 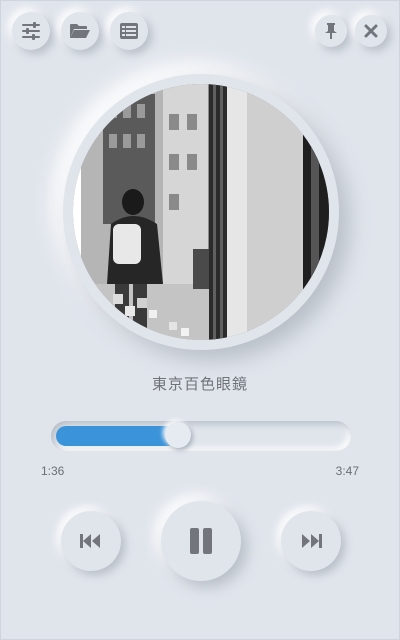 What do you see at coordinates (347, 471) in the screenshot?
I see `total-time: 3:47` at bounding box center [347, 471].